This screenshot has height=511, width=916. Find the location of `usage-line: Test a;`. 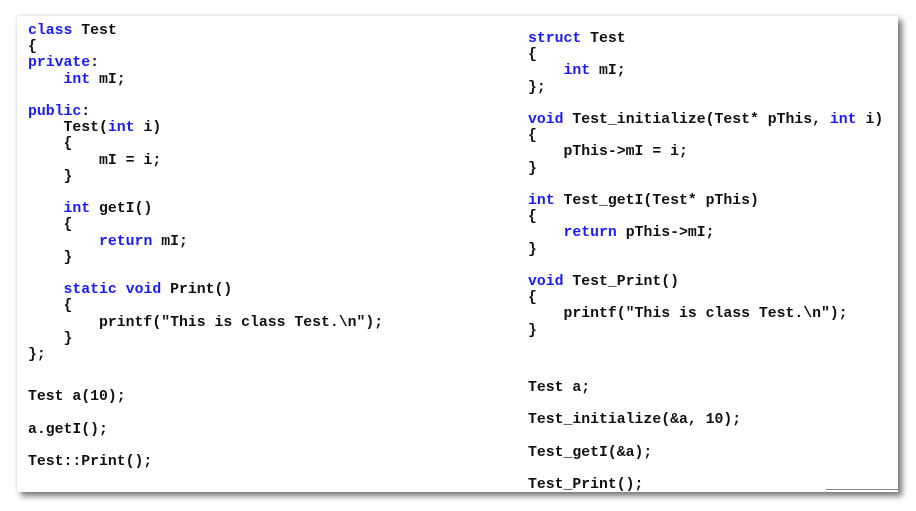

usage-line: Test a; is located at coordinates (559, 388).